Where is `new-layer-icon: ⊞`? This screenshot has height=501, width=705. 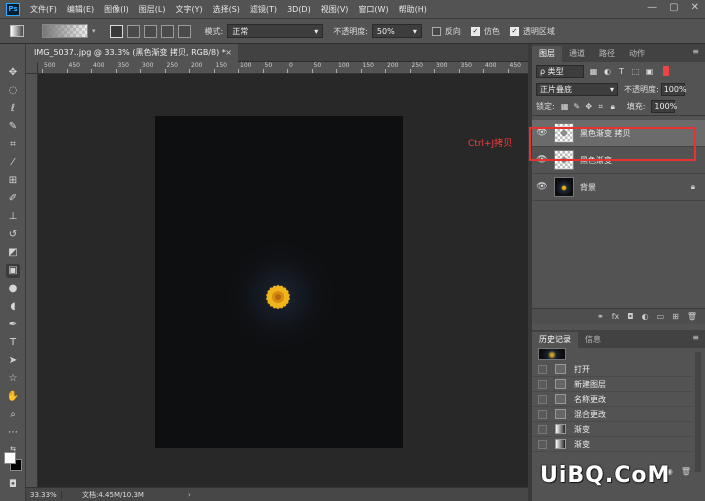
new-layer-icon: ⊞ is located at coordinates (675, 316).